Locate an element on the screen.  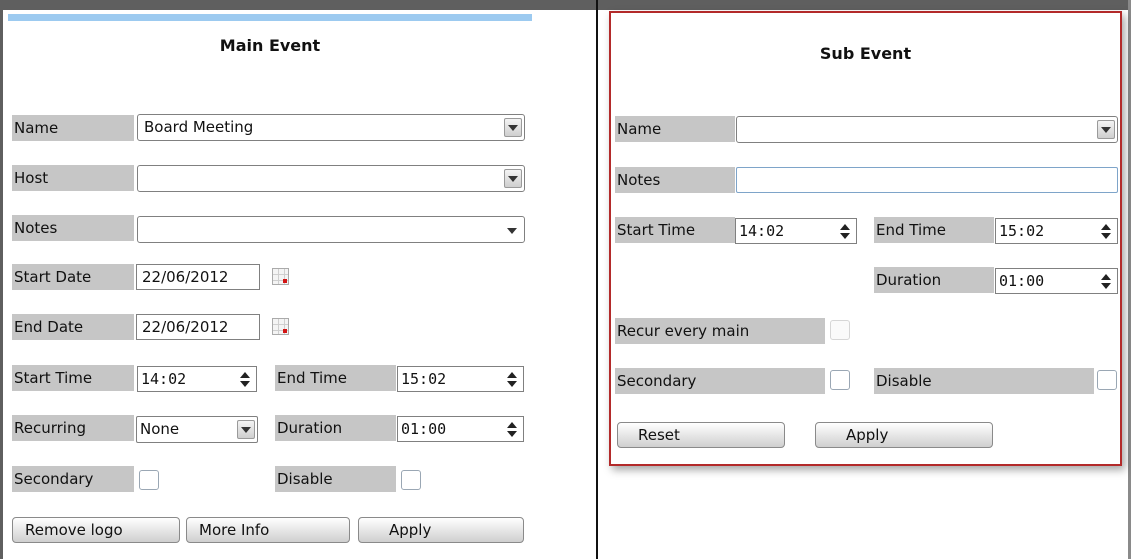
sub-end-time-spinner: 15:02 is located at coordinates (1056, 231).